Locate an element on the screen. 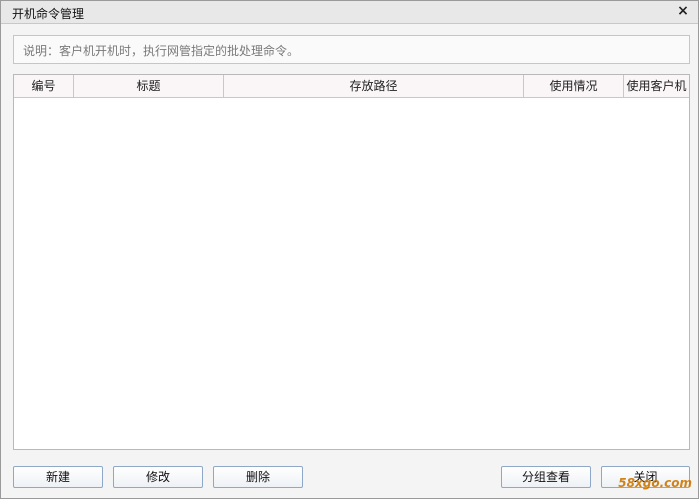 This screenshot has height=499, width=699. column-header-clients: 使用客户机 is located at coordinates (656, 86).